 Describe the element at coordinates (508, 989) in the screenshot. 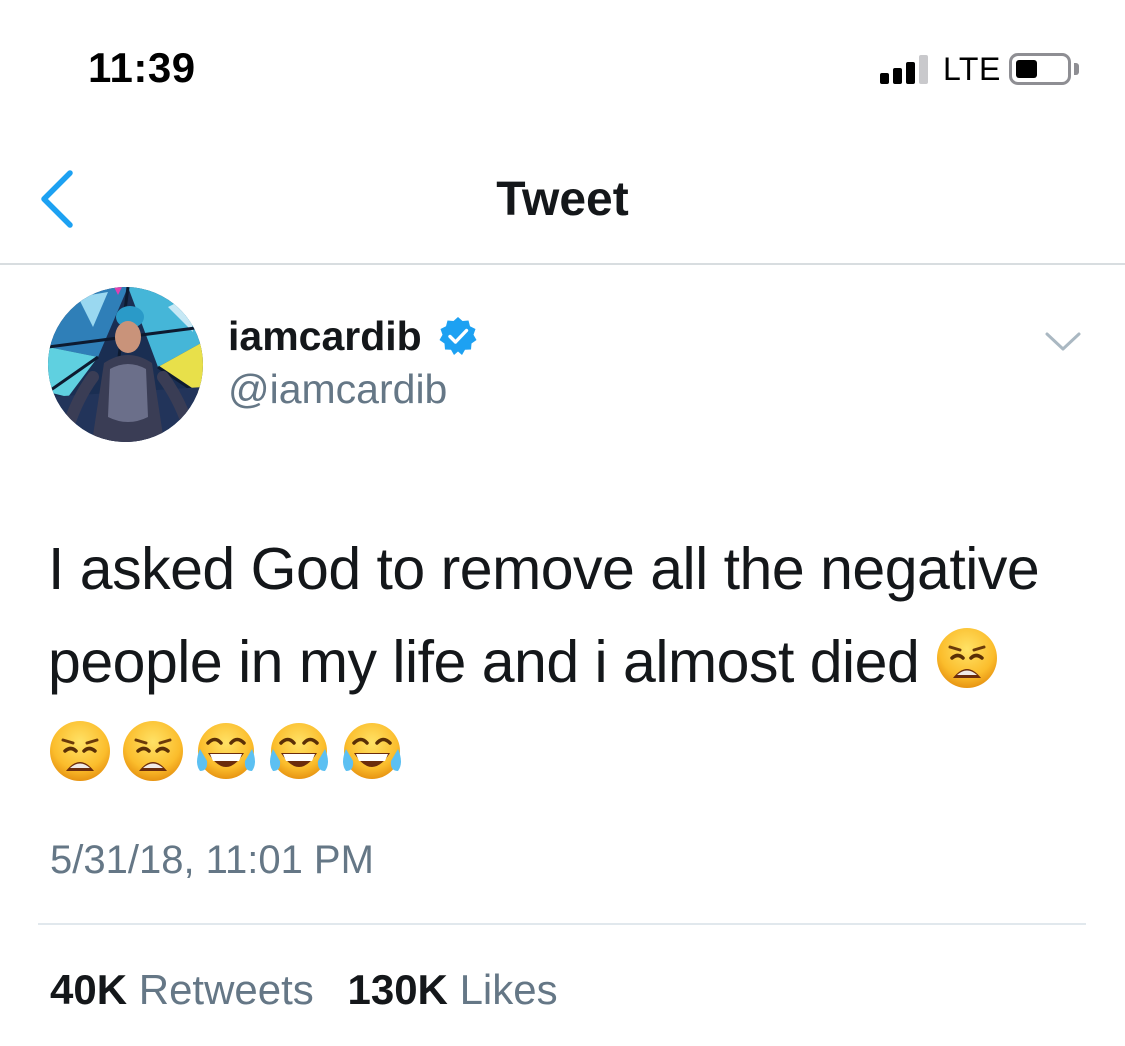

I see `likes-label: Likes` at that location.